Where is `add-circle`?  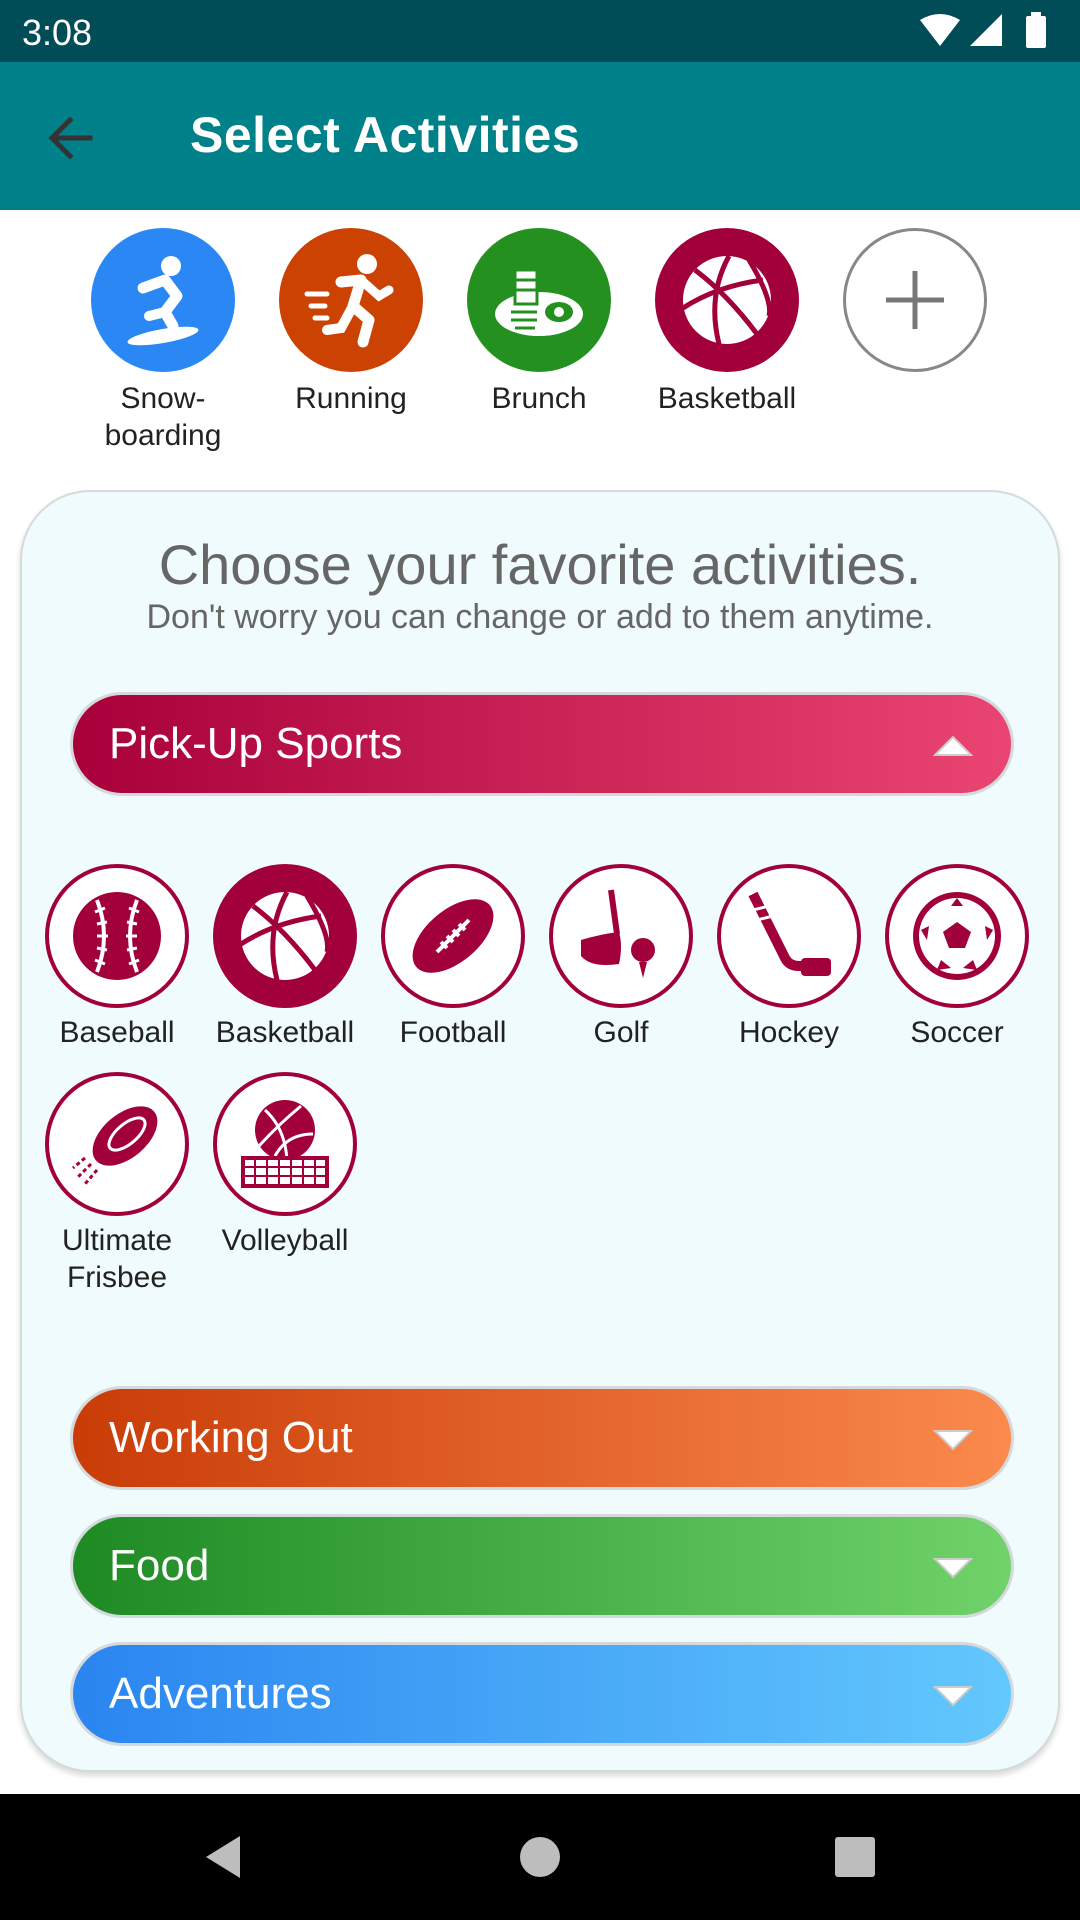 add-circle is located at coordinates (915, 300).